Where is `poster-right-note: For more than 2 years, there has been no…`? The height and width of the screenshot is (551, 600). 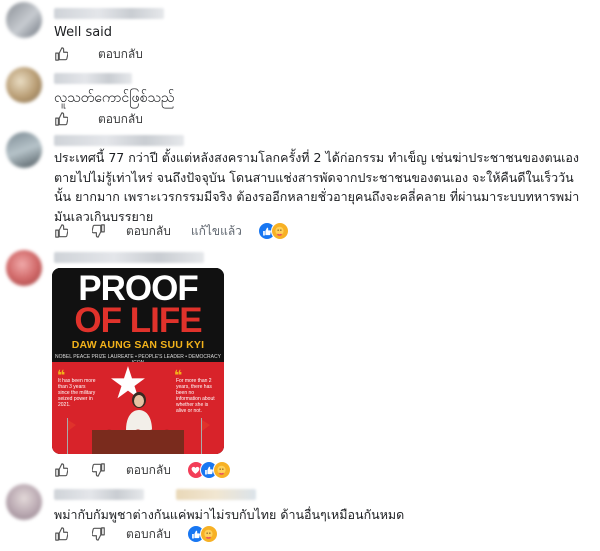 poster-right-note: For more than 2 years, there has been no… is located at coordinates (195, 396).